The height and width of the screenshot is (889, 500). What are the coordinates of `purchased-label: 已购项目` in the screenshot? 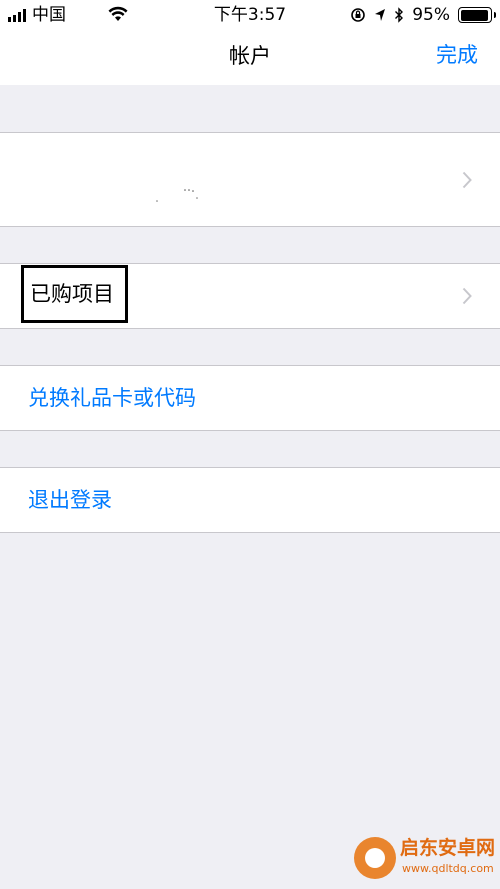 It's located at (72, 294).